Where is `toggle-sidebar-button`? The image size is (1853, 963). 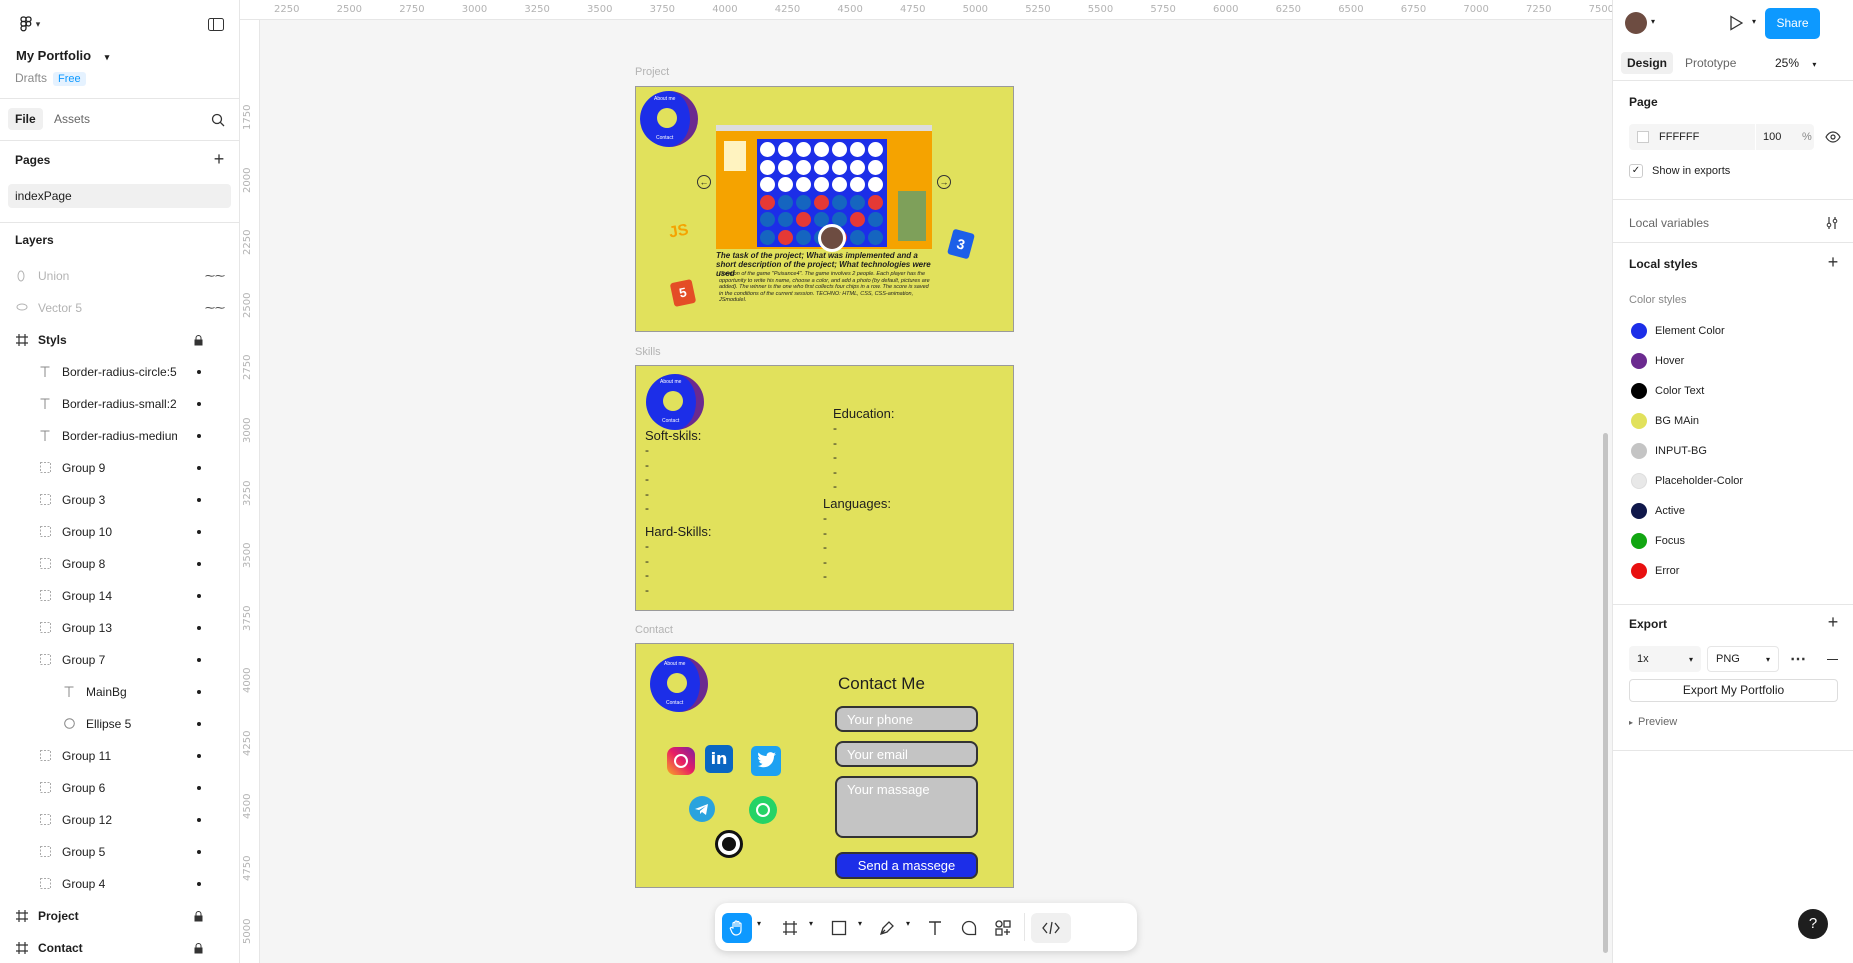
toggle-sidebar-button is located at coordinates (216, 24).